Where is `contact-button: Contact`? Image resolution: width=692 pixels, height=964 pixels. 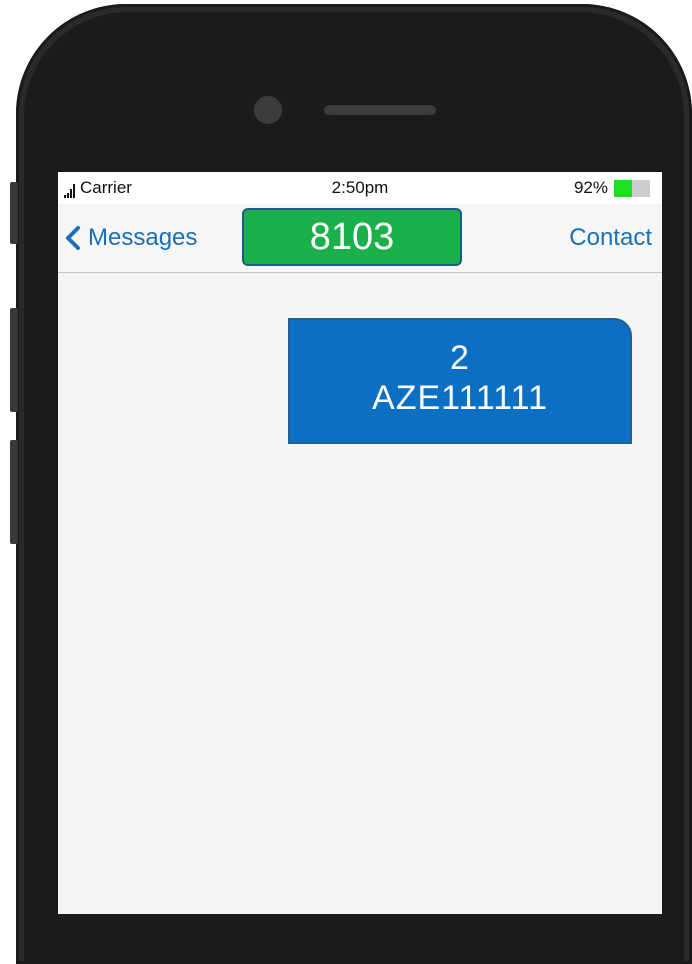 contact-button: Contact is located at coordinates (610, 238).